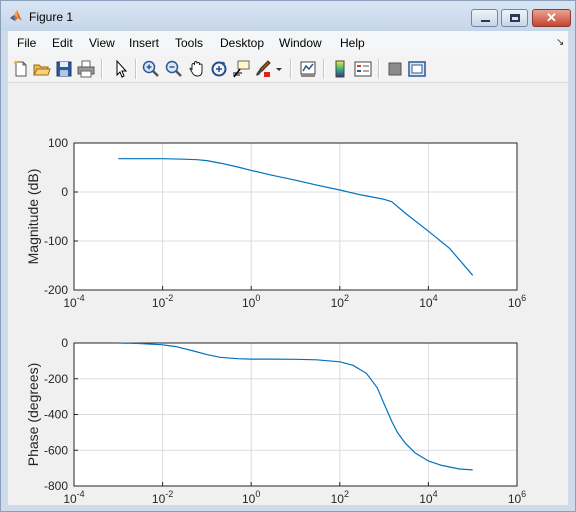 Image resolution: width=576 pixels, height=512 pixels. Describe the element at coordinates (58, 143) in the screenshot. I see `y-tick-label: 100` at that location.